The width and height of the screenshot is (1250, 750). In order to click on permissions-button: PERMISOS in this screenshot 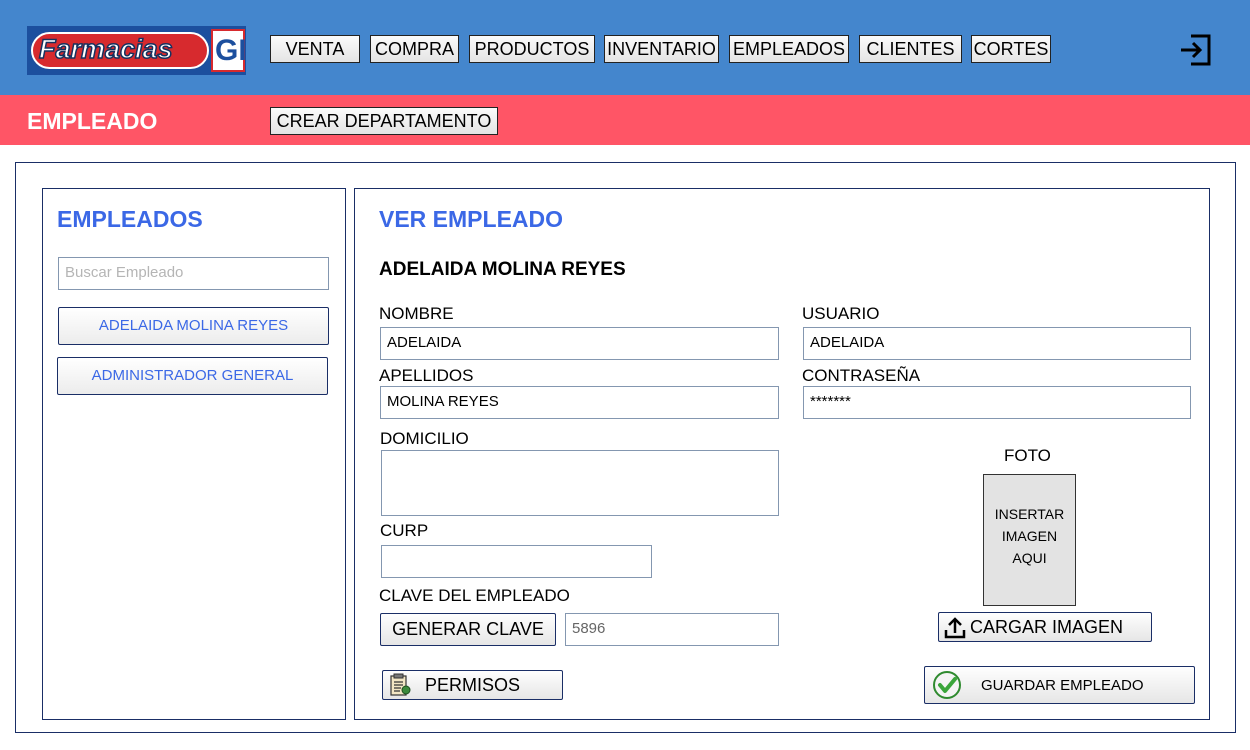, I will do `click(472, 685)`.